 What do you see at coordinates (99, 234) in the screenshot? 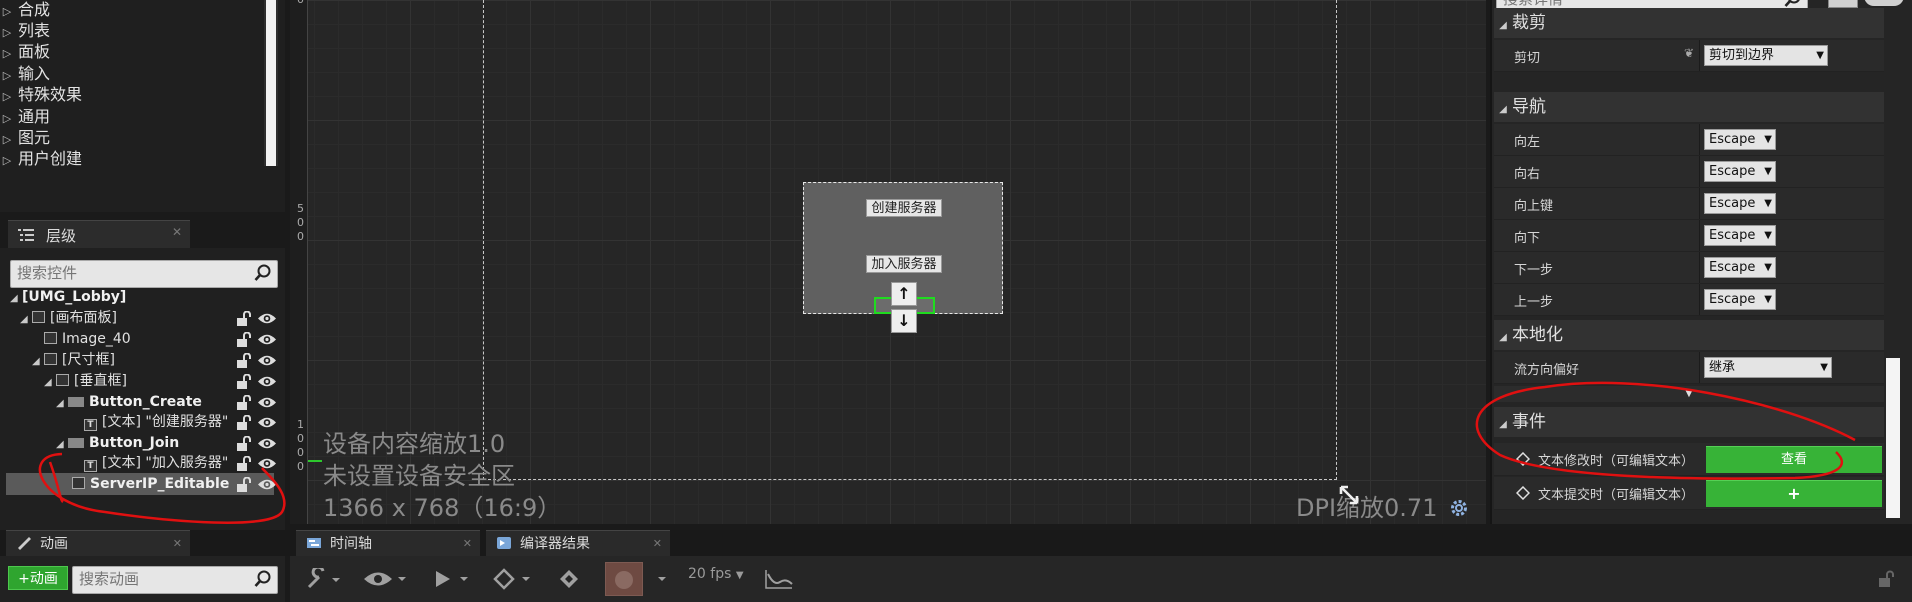
I see `tab-hierarchy: 层级 ✕` at bounding box center [99, 234].